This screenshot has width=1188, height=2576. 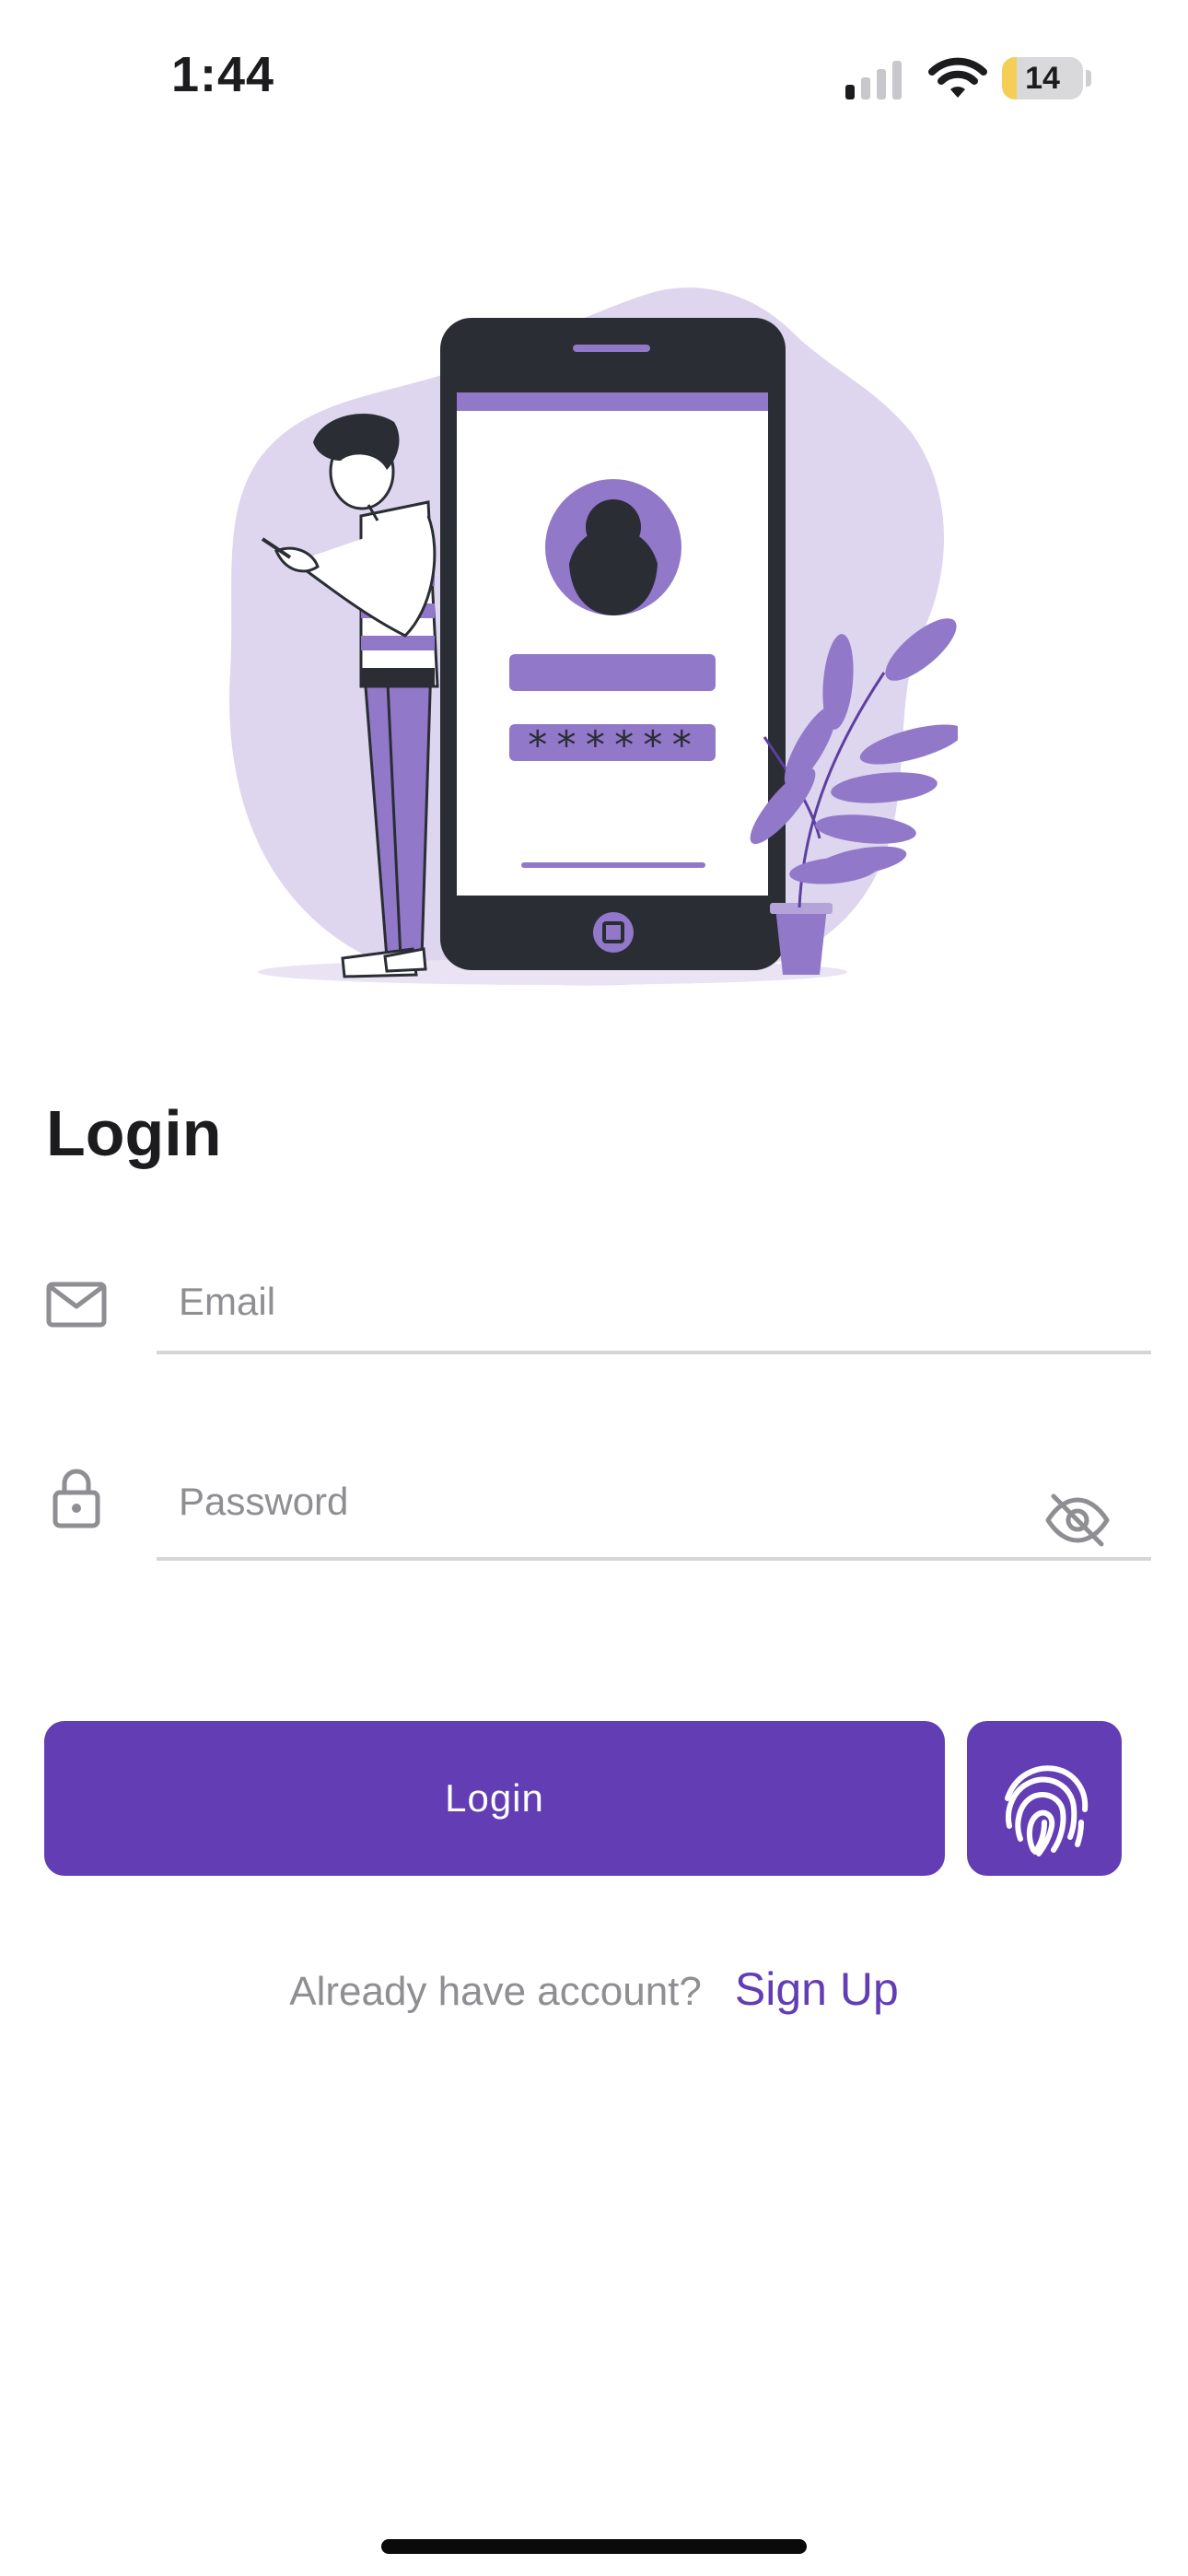 I want to click on battery-icon: 14, so click(x=1042, y=78).